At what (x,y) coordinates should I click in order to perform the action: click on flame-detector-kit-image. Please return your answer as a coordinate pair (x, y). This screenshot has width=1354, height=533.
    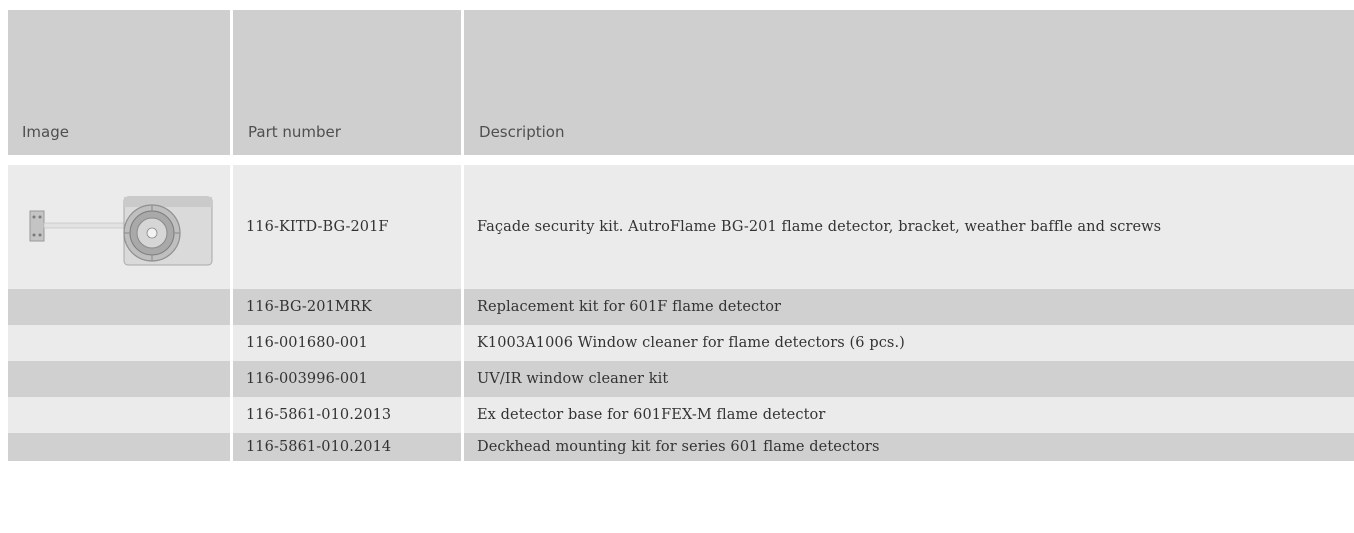
    Looking at the image, I should click on (121, 231).